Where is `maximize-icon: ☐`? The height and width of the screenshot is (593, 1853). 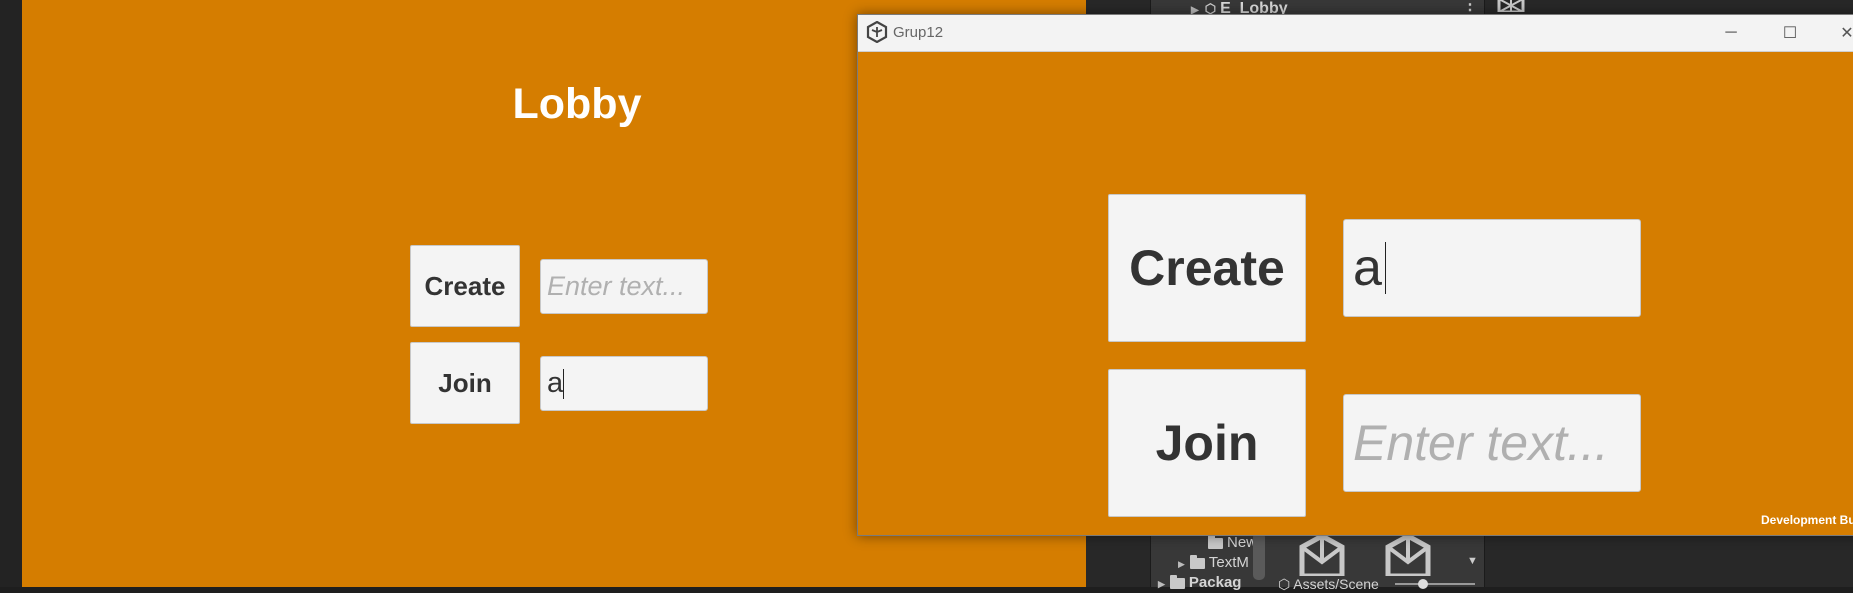
maximize-icon: ☐ is located at coordinates (1790, 33).